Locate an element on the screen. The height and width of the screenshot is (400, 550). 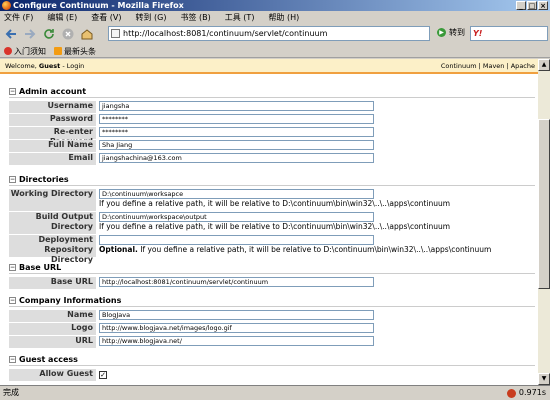
reload-button is located at coordinates (49, 34).